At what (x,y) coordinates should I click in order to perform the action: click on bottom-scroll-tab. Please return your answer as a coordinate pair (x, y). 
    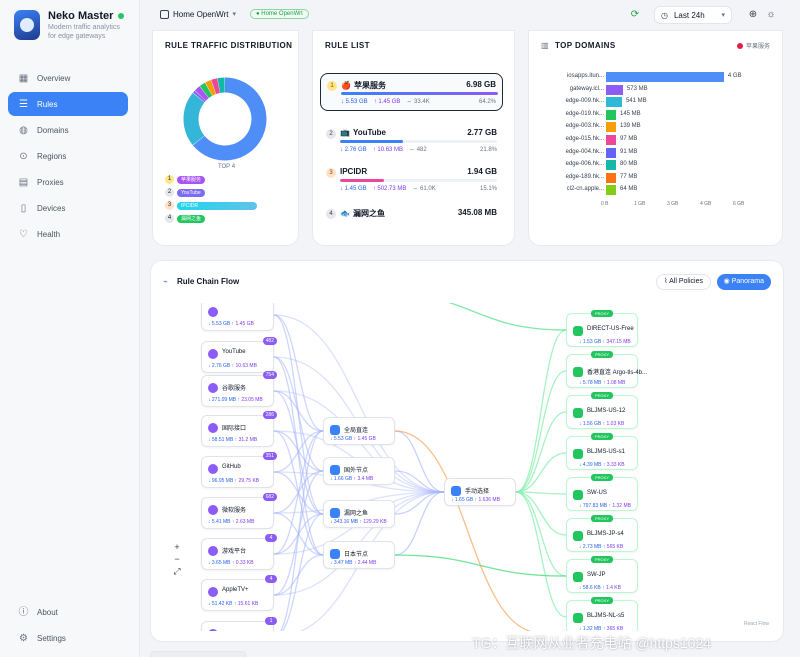
    Looking at the image, I should click on (198, 654).